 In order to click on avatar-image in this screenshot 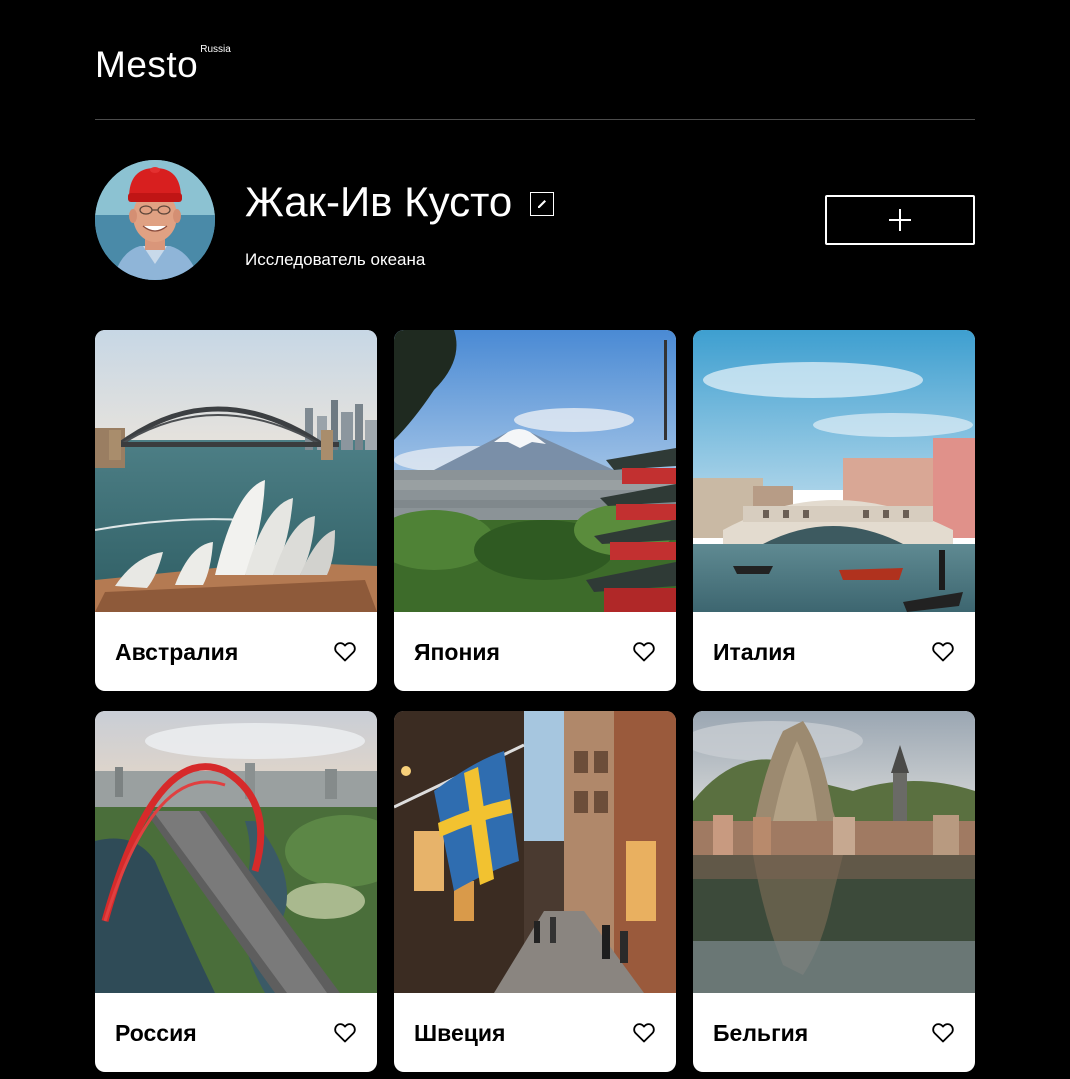, I will do `click(155, 220)`.